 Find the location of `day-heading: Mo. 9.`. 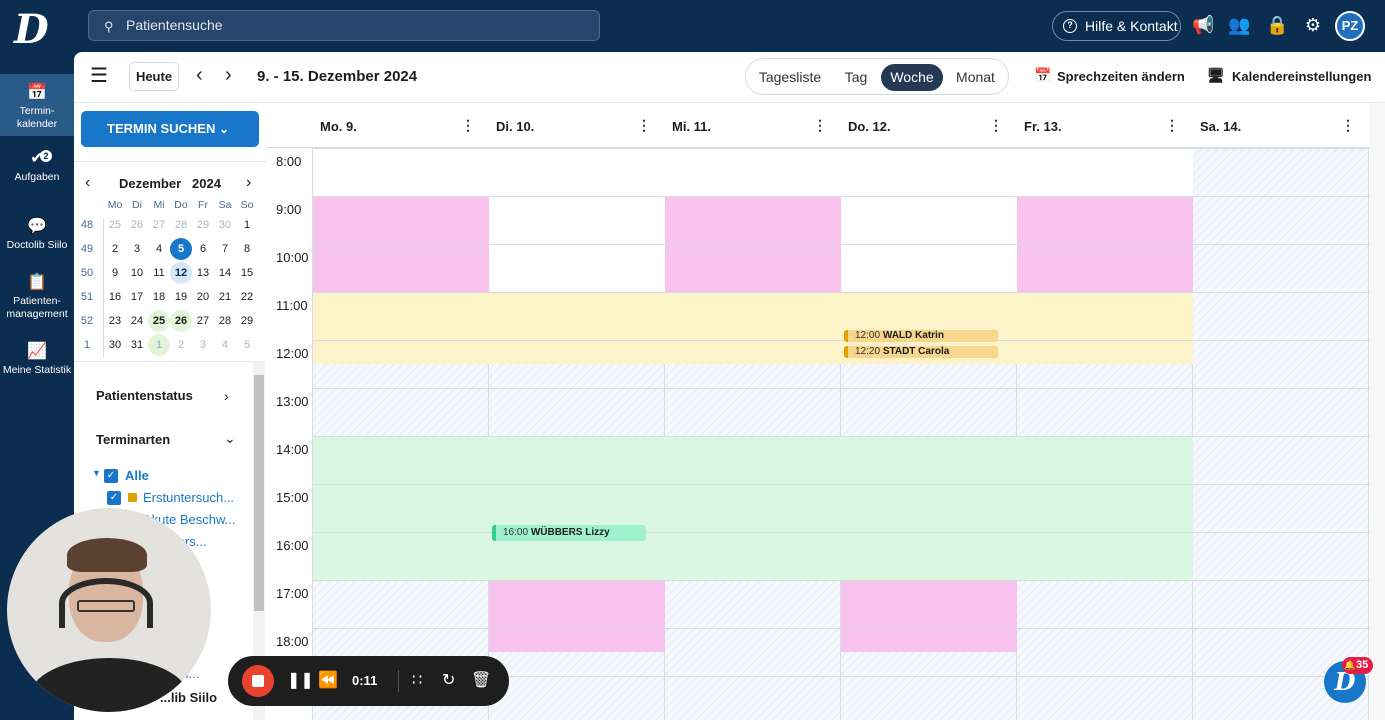

day-heading: Mo. 9. is located at coordinates (338, 126).